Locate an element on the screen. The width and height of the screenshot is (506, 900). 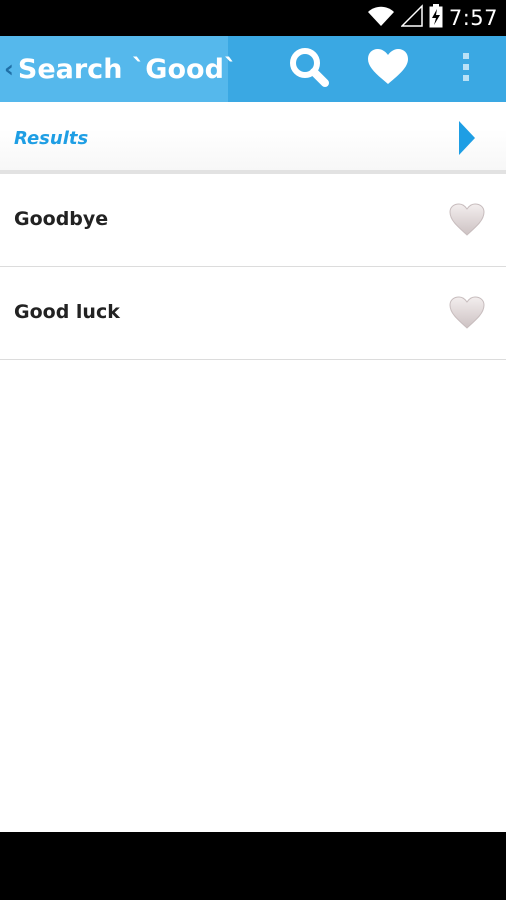
wifi-icon is located at coordinates (381, 18).